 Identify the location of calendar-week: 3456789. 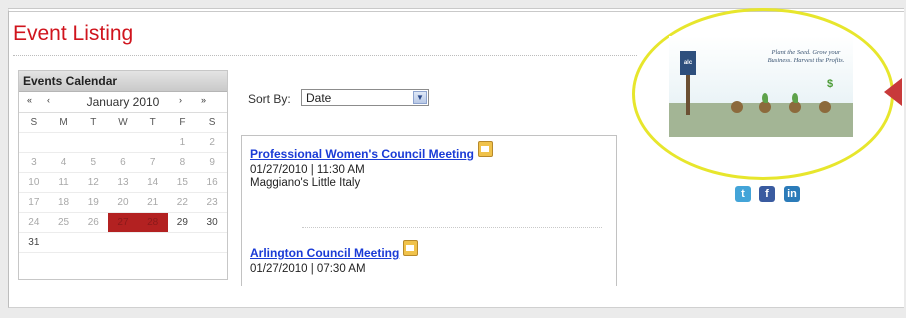
(123, 162).